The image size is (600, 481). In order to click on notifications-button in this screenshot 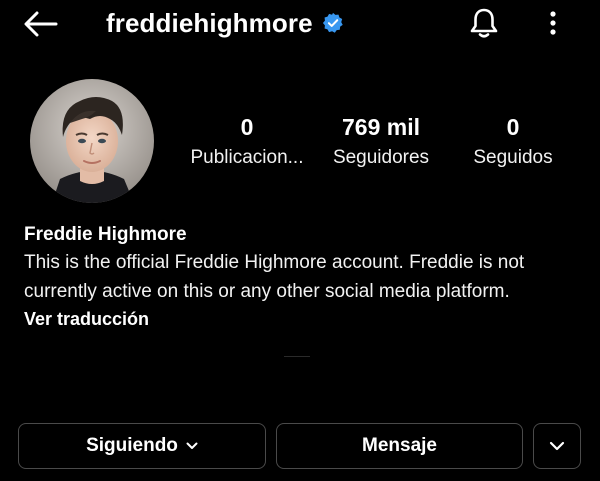, I will do `click(484, 23)`.